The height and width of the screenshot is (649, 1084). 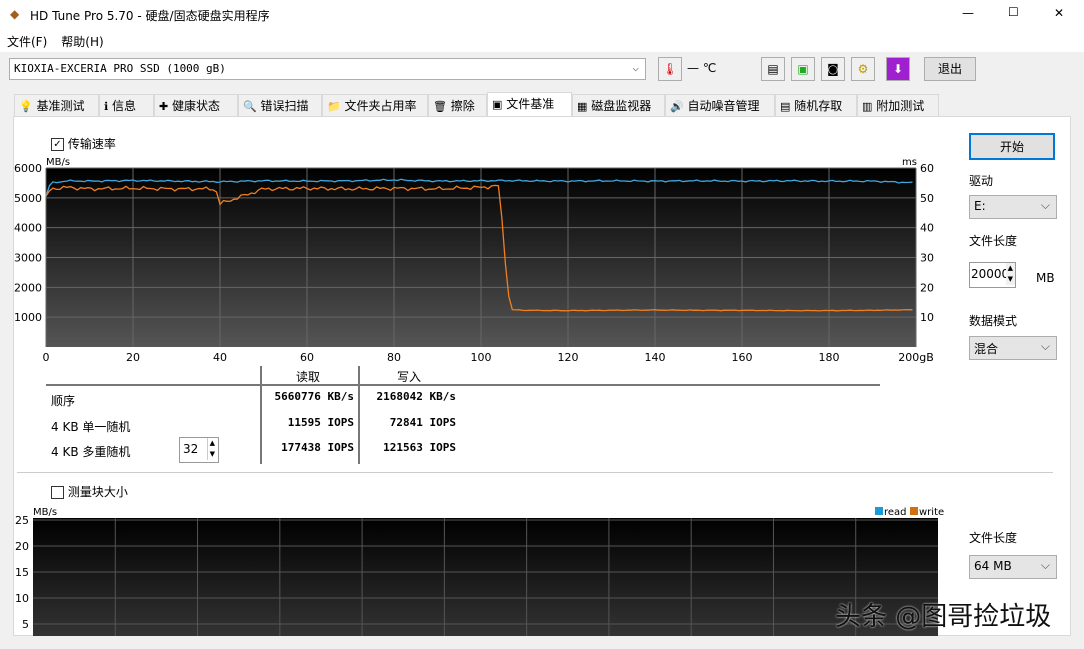 What do you see at coordinates (927, 258) in the screenshot?
I see `y2-tick-label: 30` at bounding box center [927, 258].